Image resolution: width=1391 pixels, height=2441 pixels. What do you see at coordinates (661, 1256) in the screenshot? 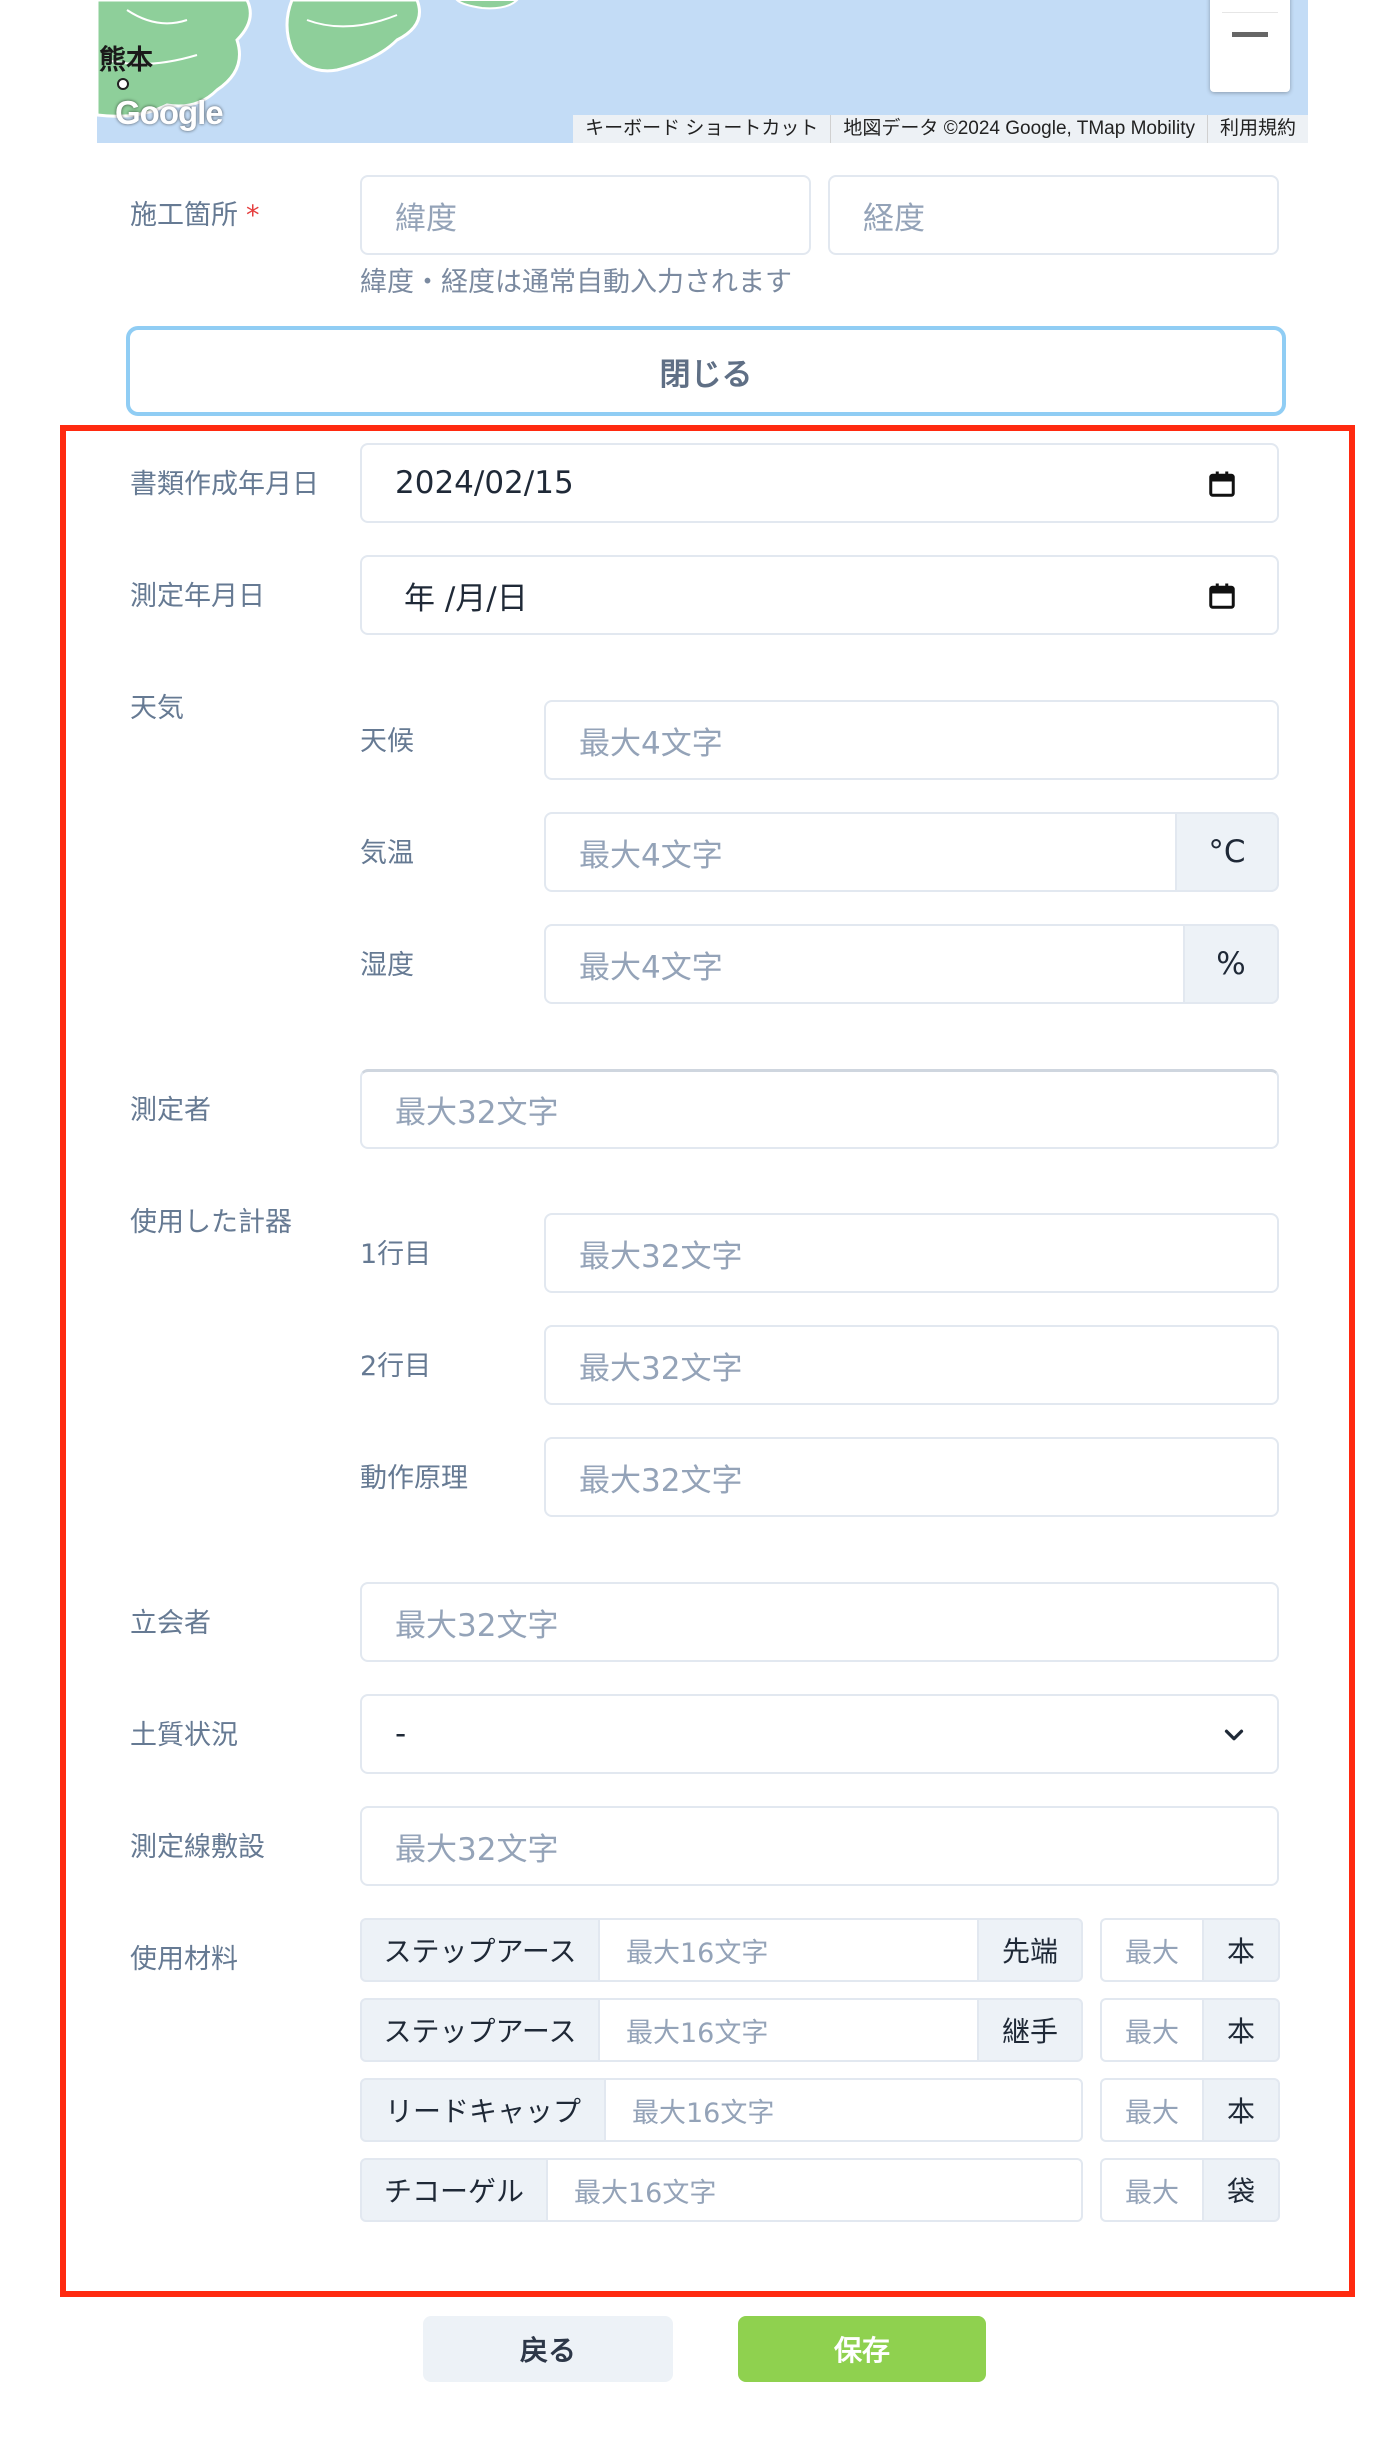
I see `instrument-line1-placeholder: 最大32文字` at bounding box center [661, 1256].